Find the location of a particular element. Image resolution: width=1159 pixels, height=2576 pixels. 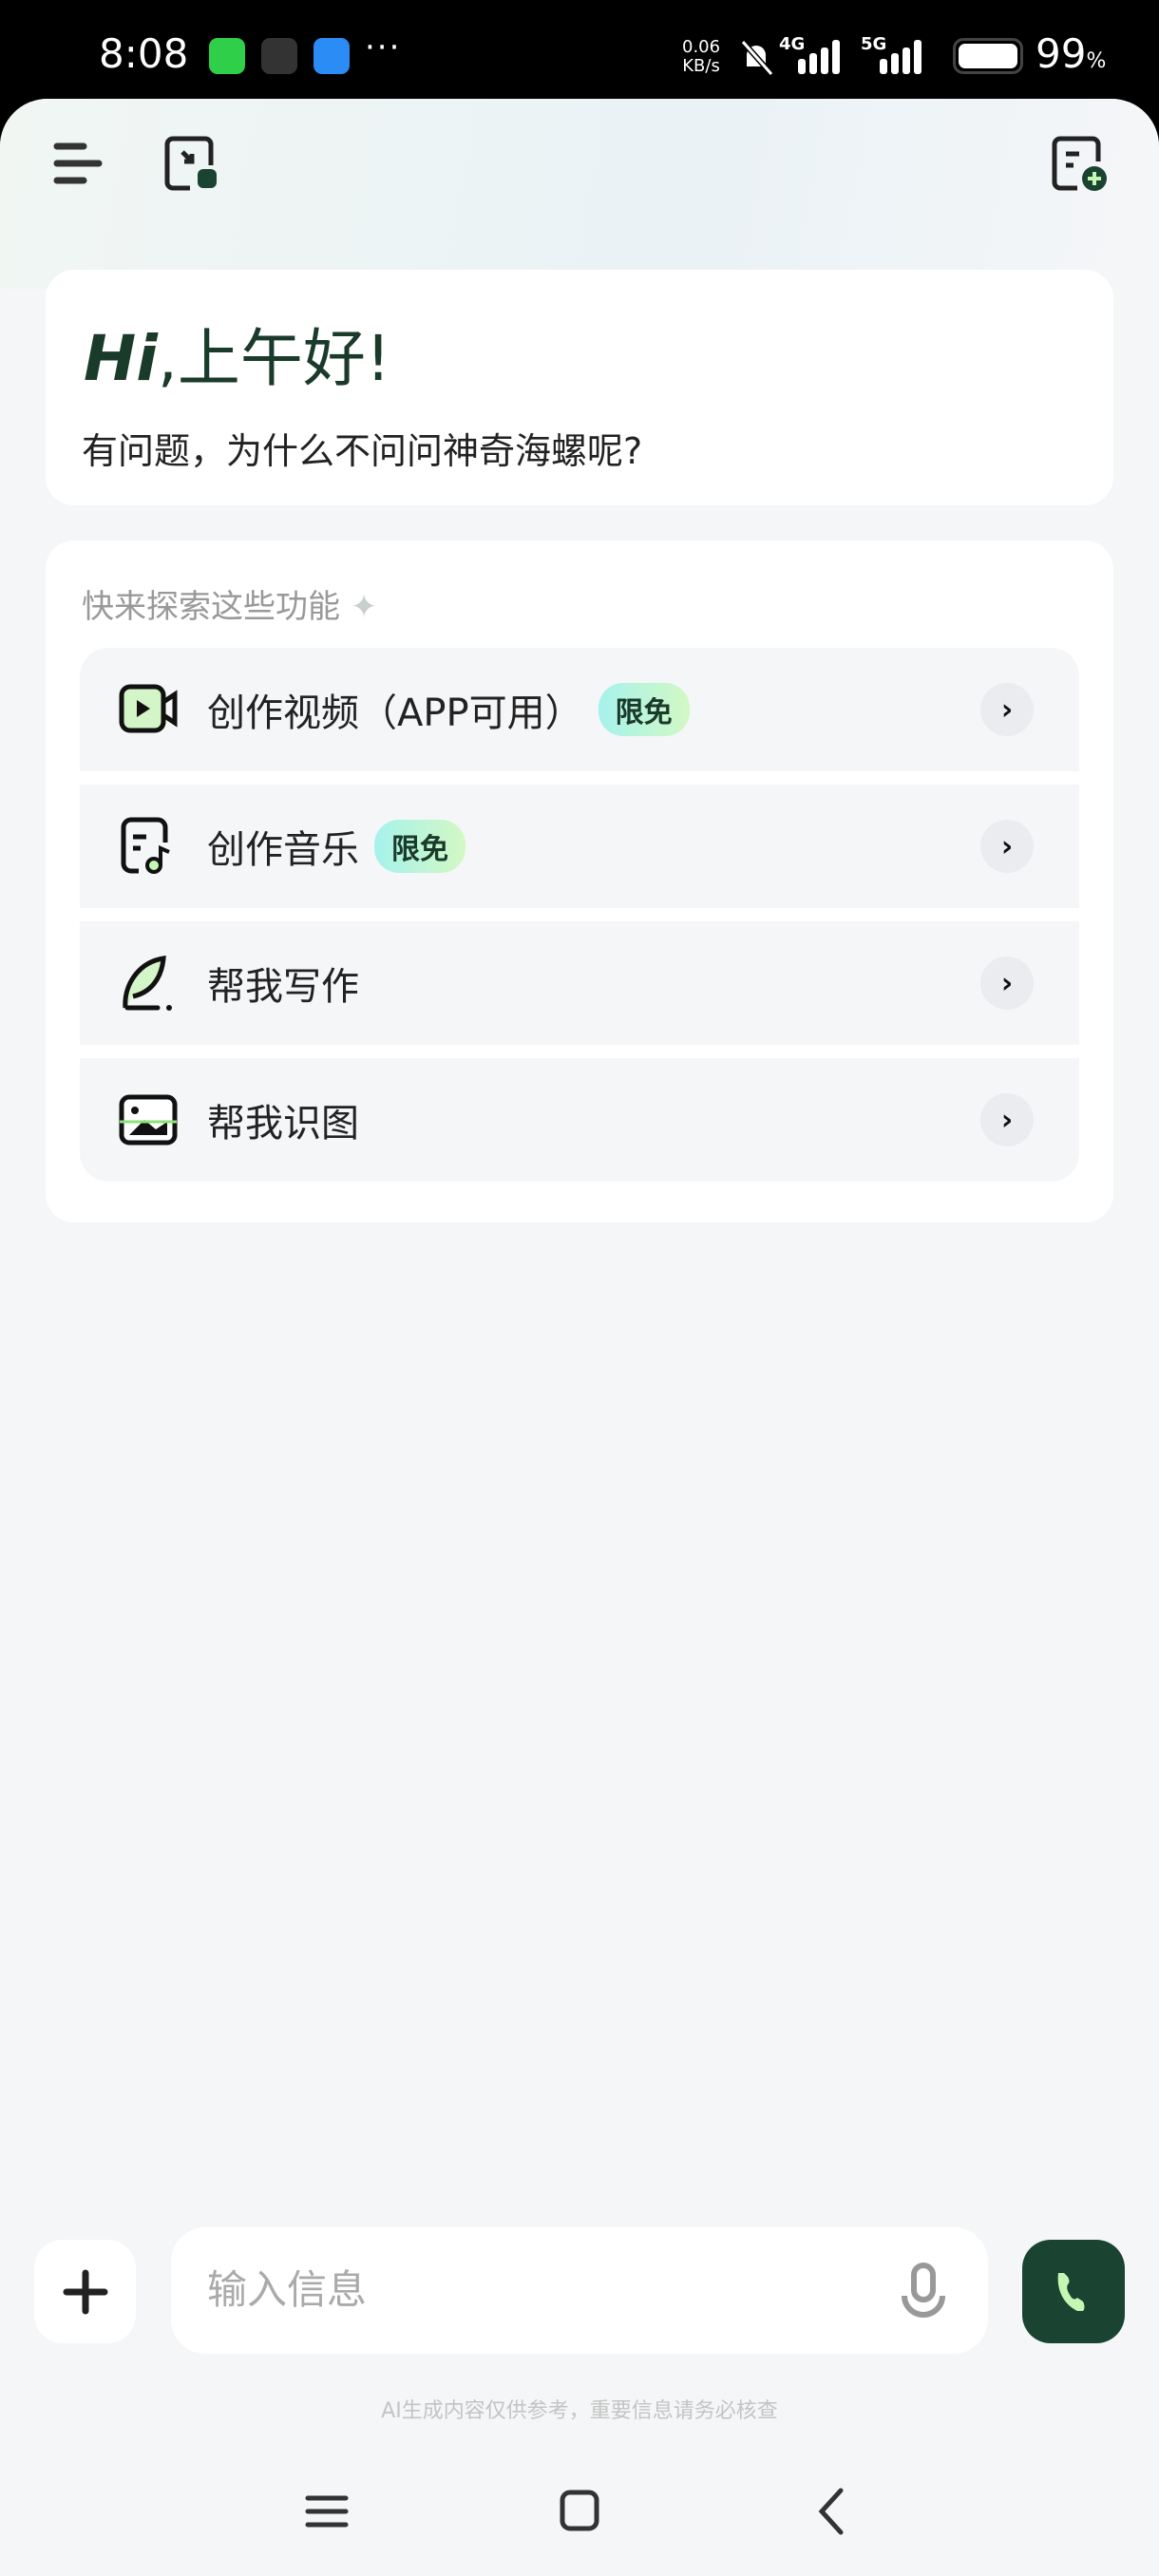

feature-recognize-image: 帮我识图 › is located at coordinates (579, 1120).